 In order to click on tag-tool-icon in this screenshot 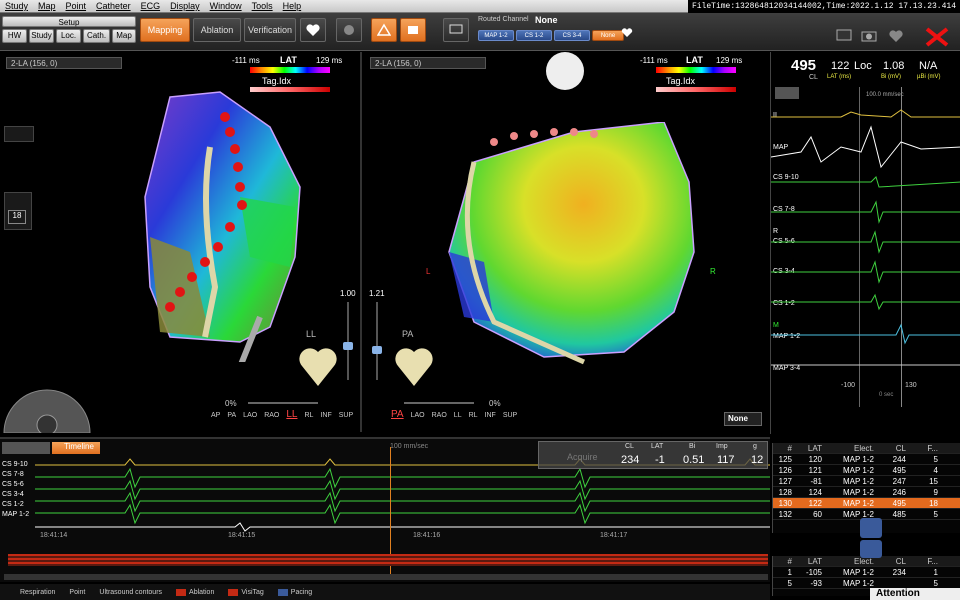, I will do `click(871, 549)`.